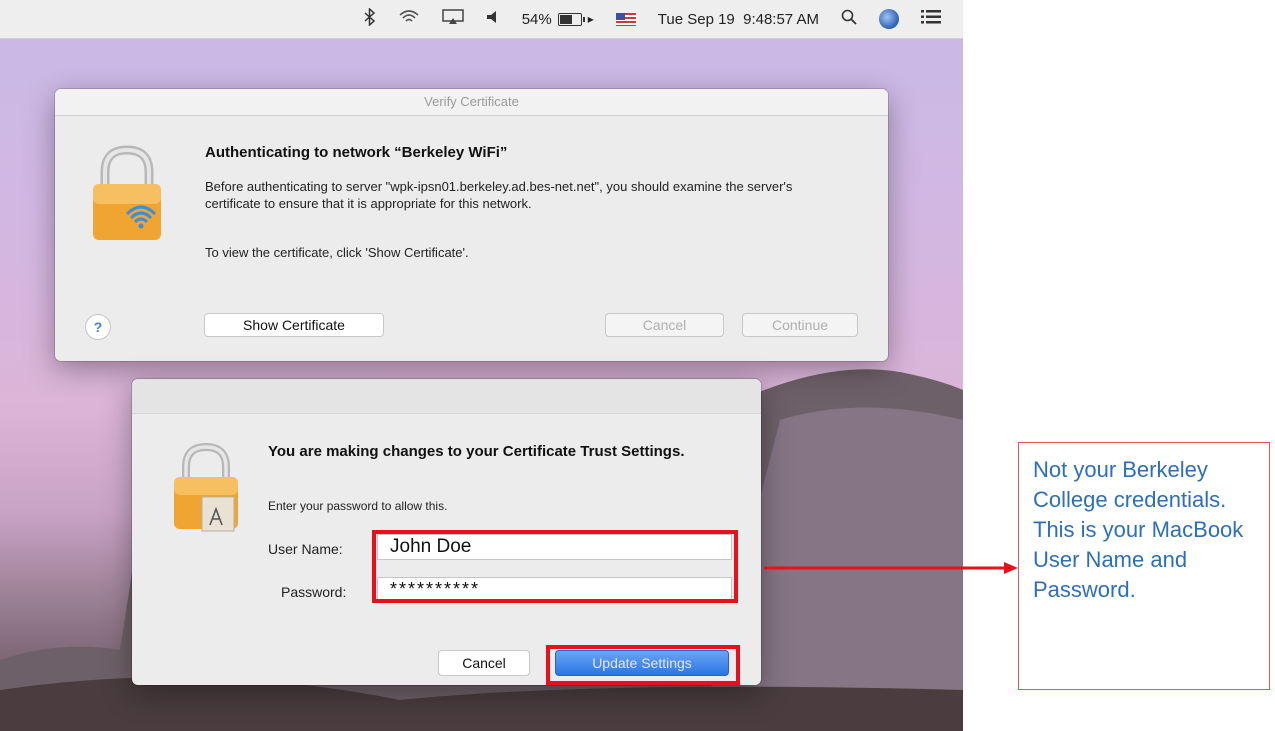 The width and height of the screenshot is (1275, 731). I want to click on battery-icon, so click(571, 19).